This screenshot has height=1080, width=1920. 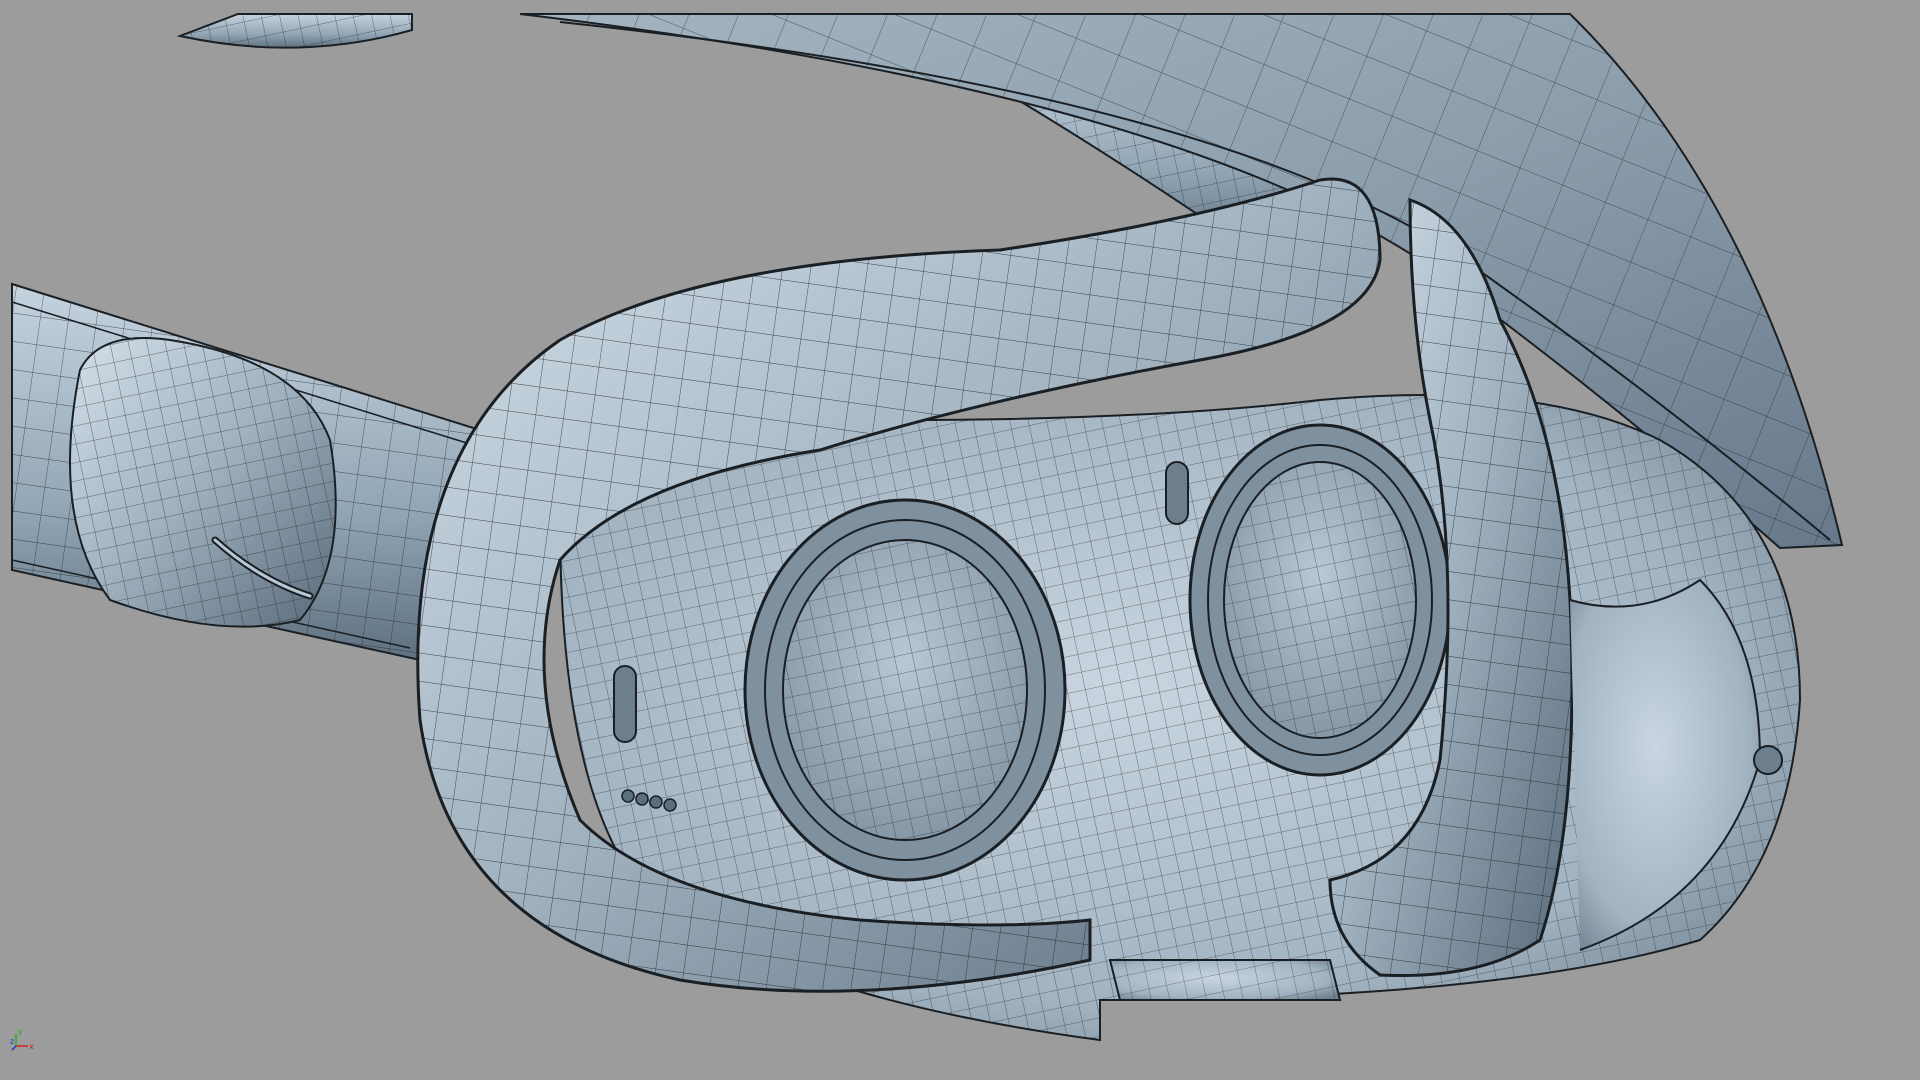 I want to click on chin-piece, so click(x=1225, y=980).